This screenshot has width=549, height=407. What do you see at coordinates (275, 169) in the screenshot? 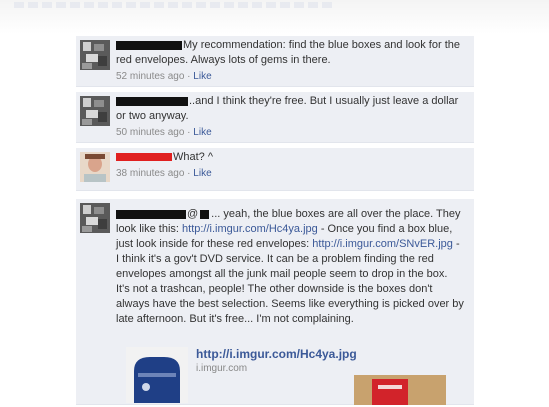
I see `comment-item-3: What? ^ 38 minutes ago · Like` at bounding box center [275, 169].